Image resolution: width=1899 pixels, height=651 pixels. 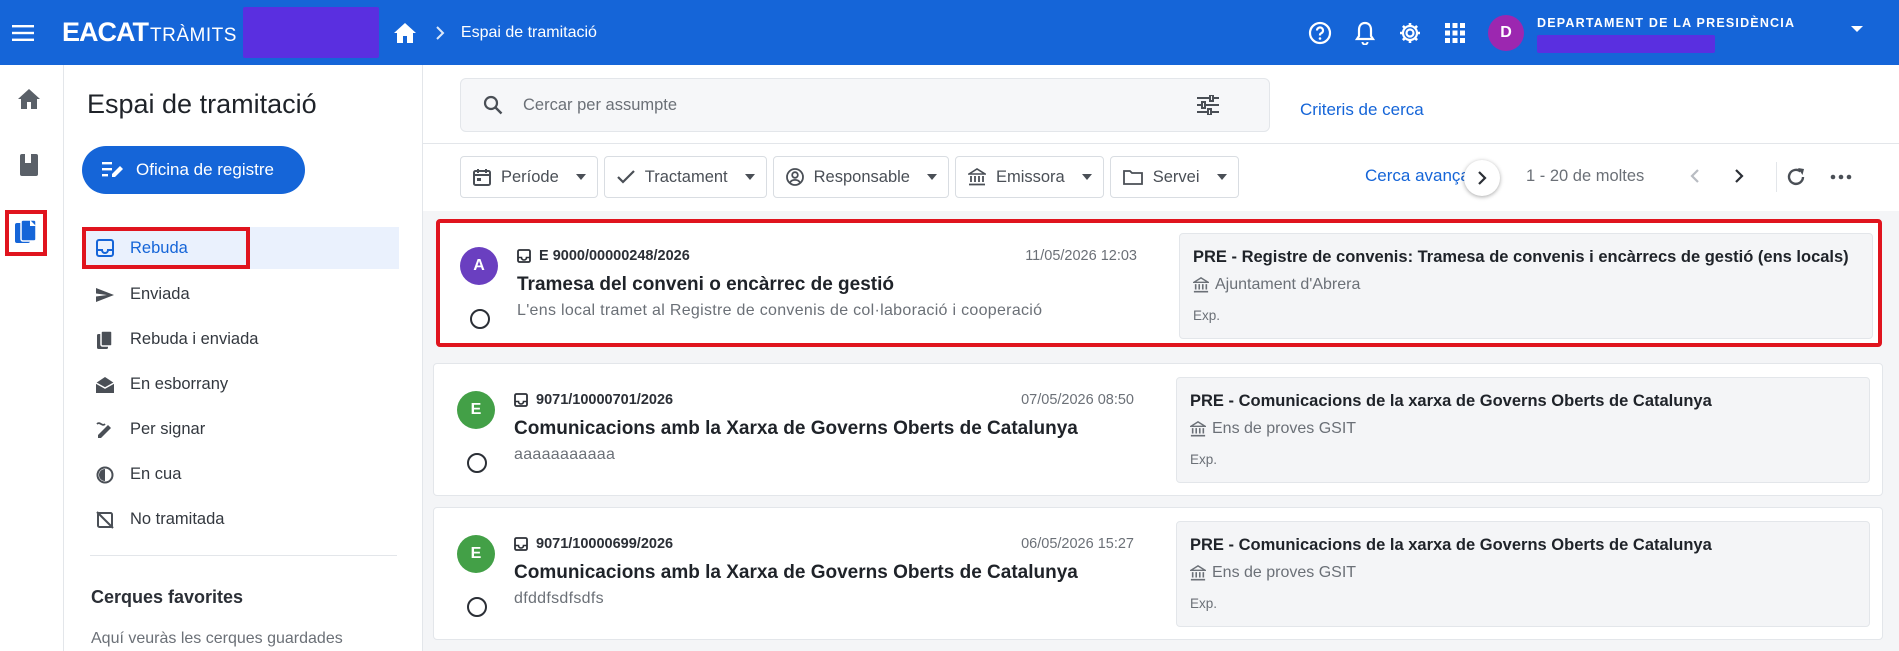 I want to click on app-logo: EACAT TRÀMITS, so click(x=149, y=32).